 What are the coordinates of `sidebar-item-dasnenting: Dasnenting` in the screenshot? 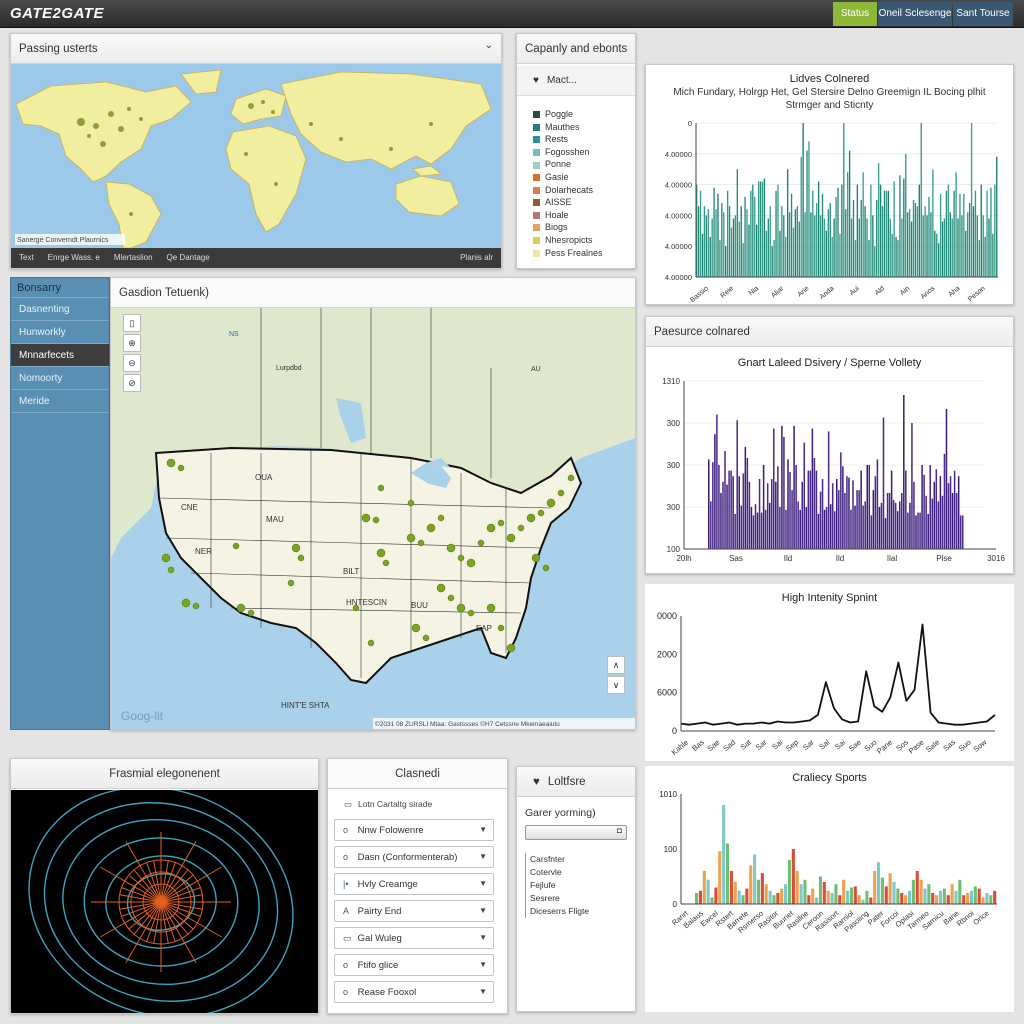 It's located at (60, 309).